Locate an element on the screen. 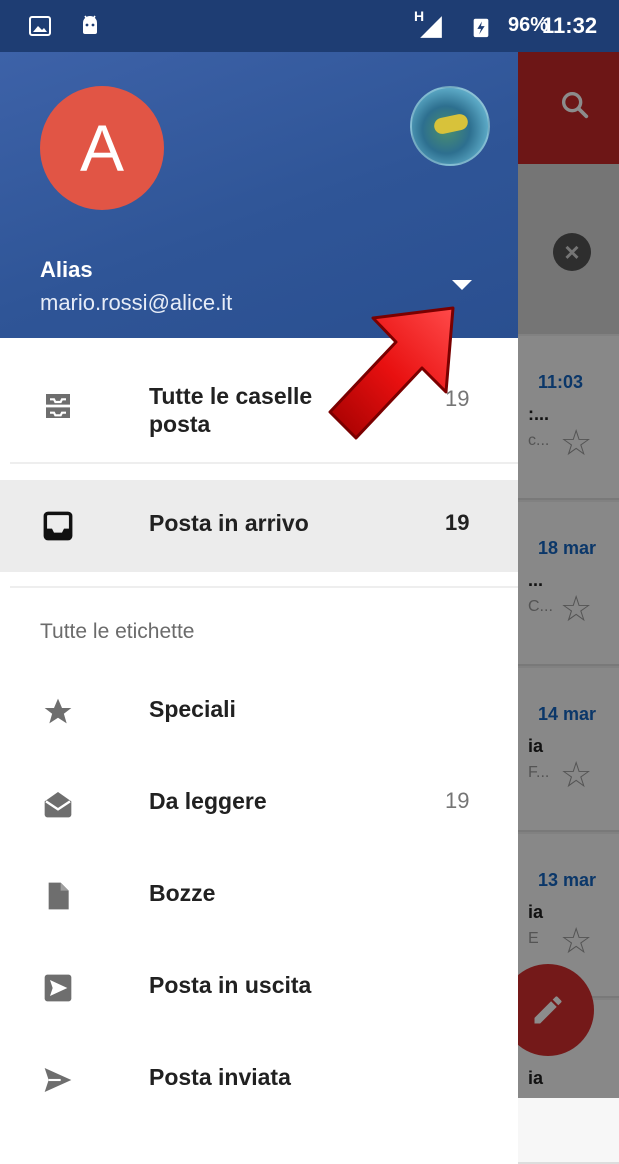  menu-item-label: Da leggere is located at coordinates (208, 801).